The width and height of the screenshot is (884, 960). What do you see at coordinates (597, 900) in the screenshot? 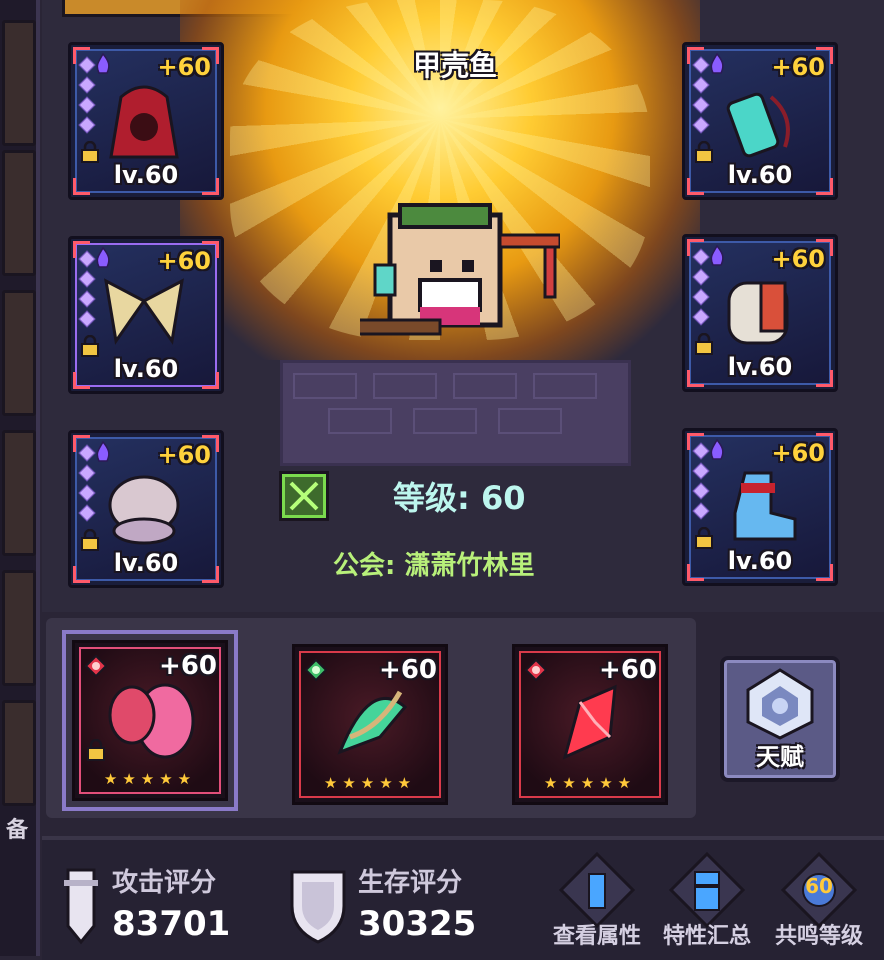
I see `view-attributes-button: 查看属性` at bounding box center [597, 900].